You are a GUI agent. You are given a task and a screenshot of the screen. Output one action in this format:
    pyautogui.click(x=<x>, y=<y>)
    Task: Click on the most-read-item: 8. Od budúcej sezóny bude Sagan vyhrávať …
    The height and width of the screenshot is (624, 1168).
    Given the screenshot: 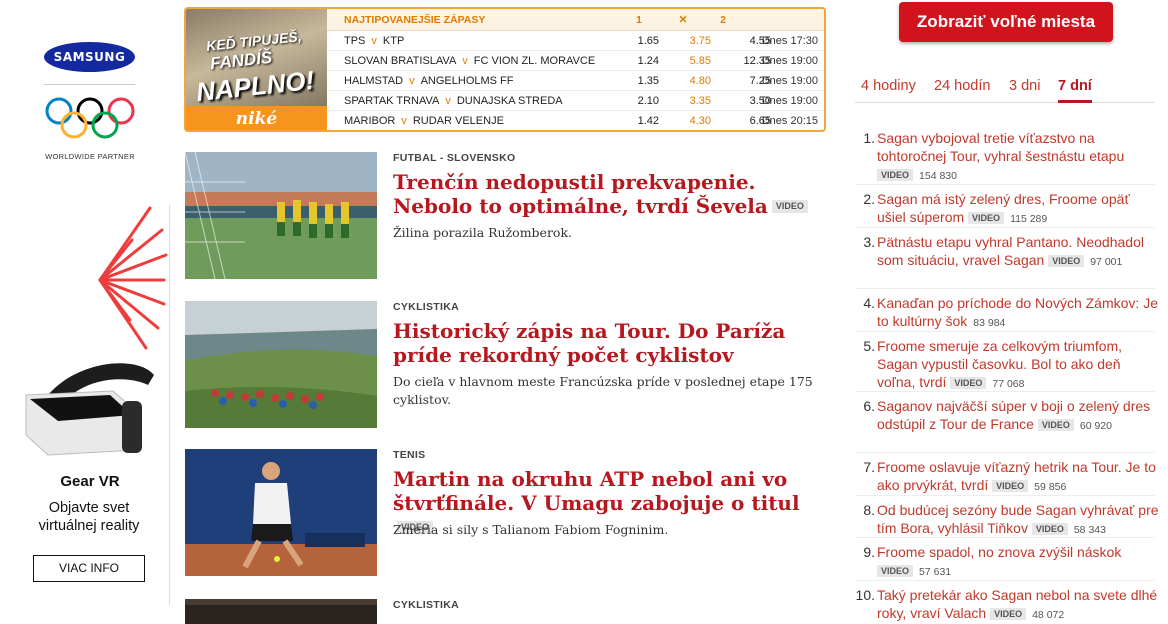 What is the action you would take?
    pyautogui.click(x=1006, y=523)
    